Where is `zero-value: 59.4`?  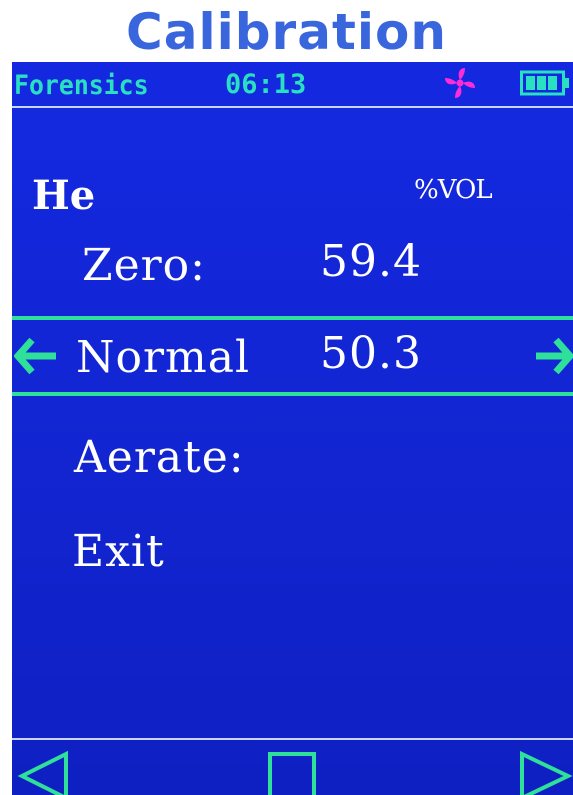 zero-value: 59.4 is located at coordinates (371, 261).